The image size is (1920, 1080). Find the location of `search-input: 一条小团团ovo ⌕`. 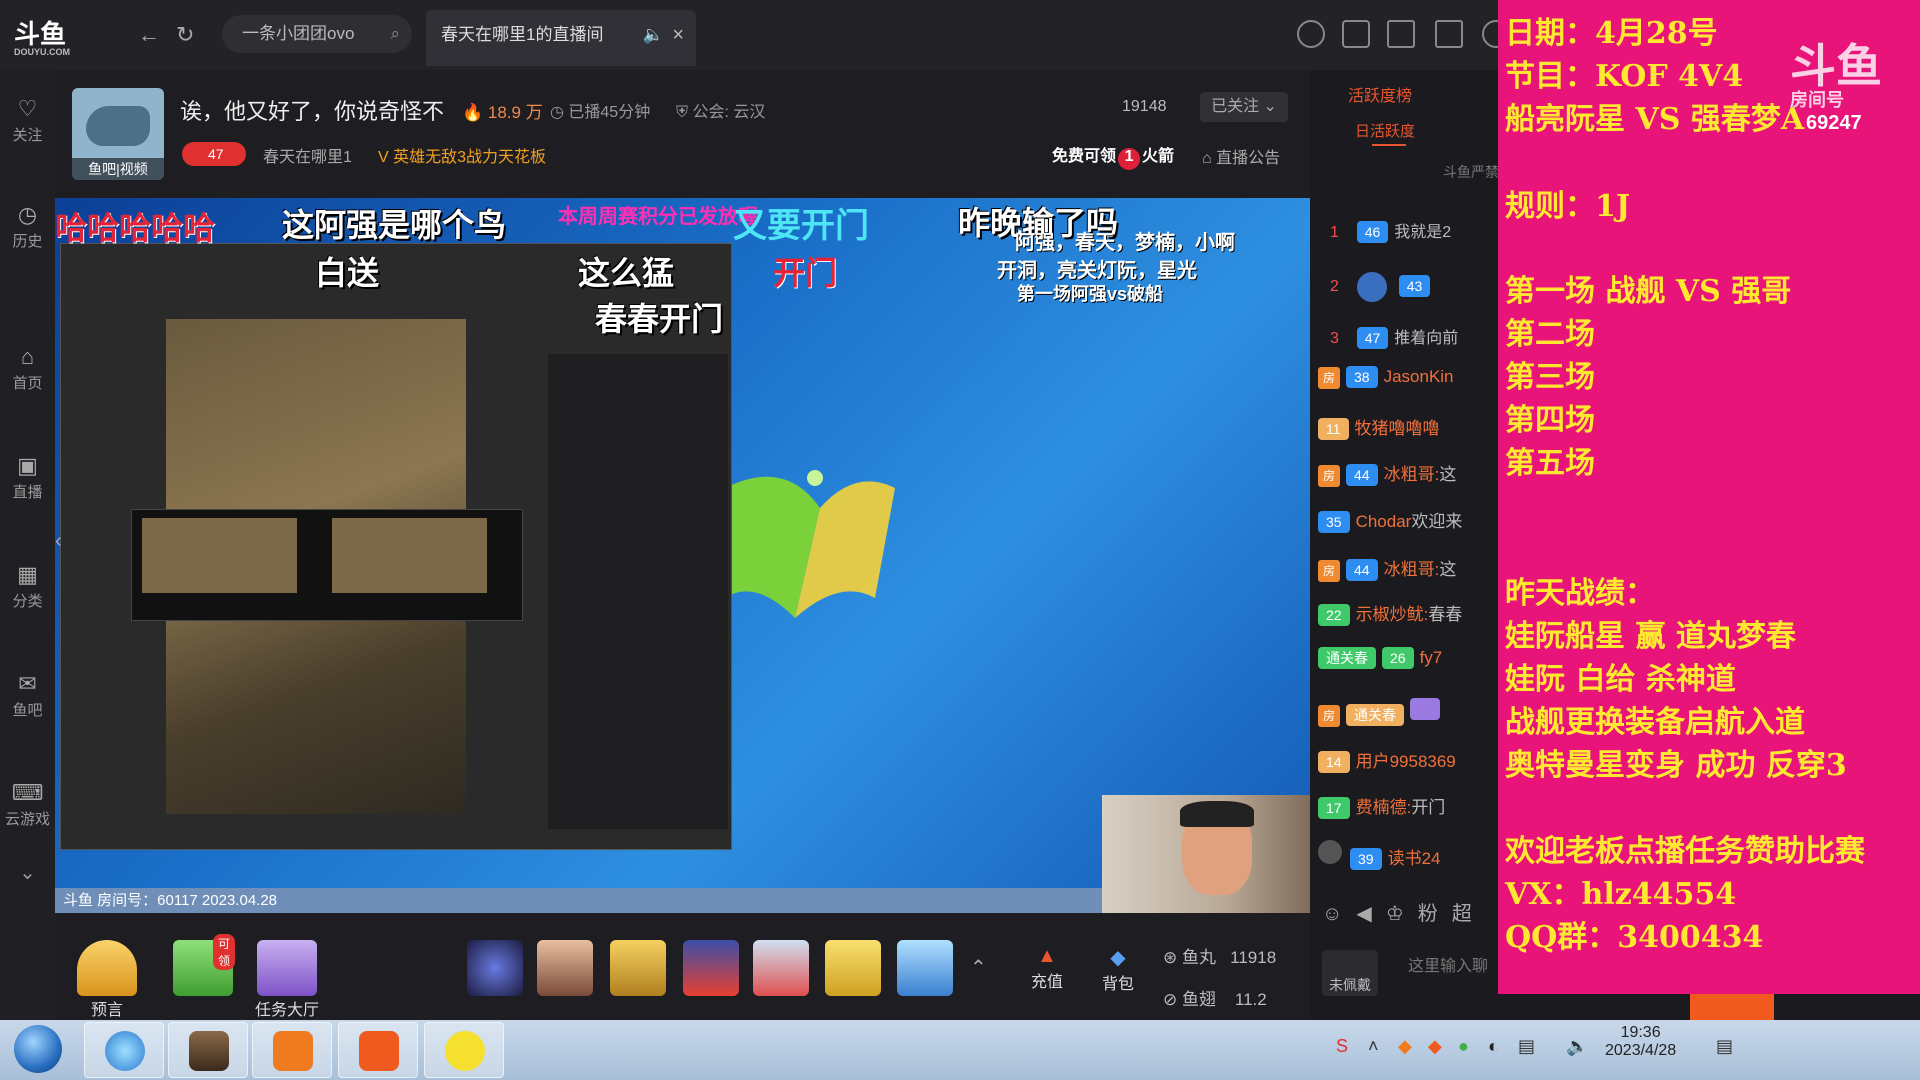

search-input: 一条小团团ovo ⌕ is located at coordinates (317, 34).